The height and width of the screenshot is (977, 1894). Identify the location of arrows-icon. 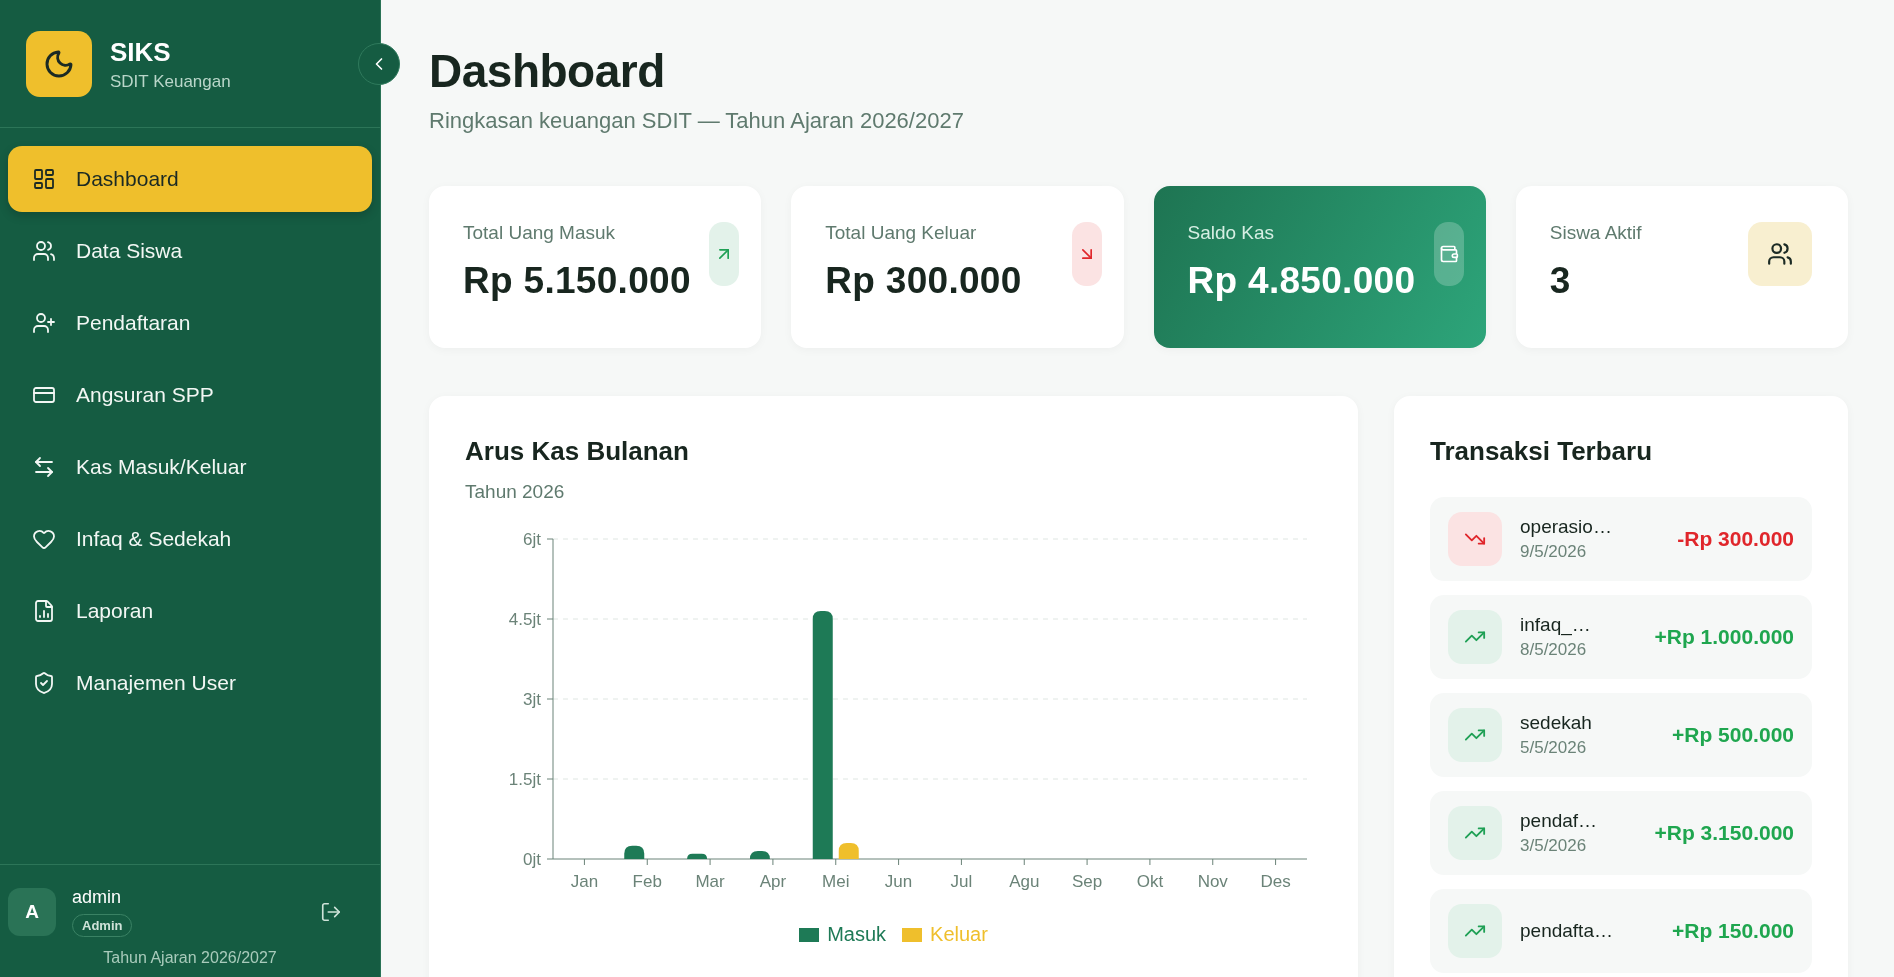
(44, 467).